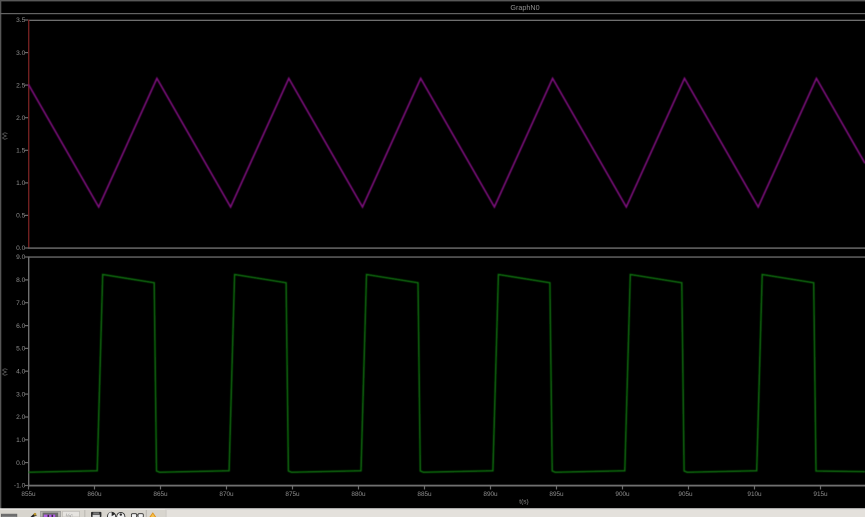 The image size is (865, 517). What do you see at coordinates (754, 494) in the screenshot?
I see `svg-text: 910u` at bounding box center [754, 494].